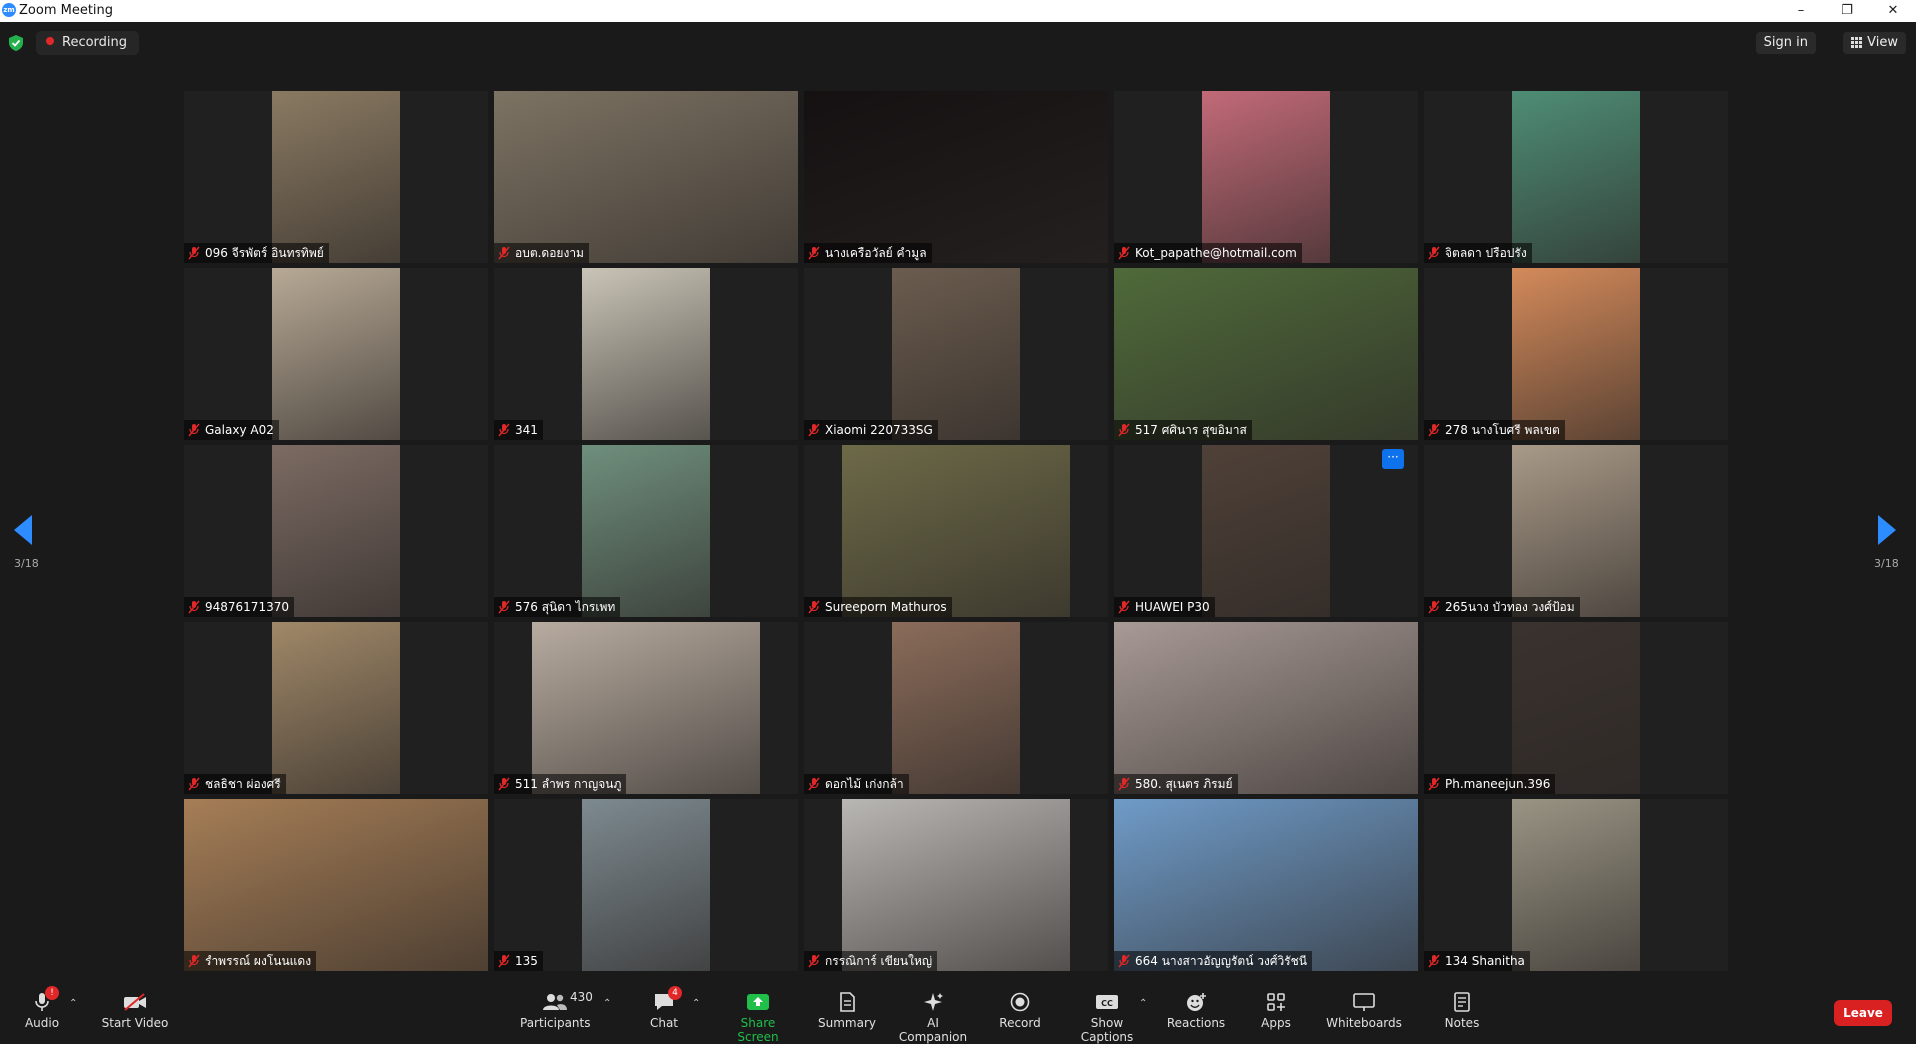 Image resolution: width=1916 pixels, height=1044 pixels. Describe the element at coordinates (1801, 11) in the screenshot. I see `minimize-button: –` at that location.